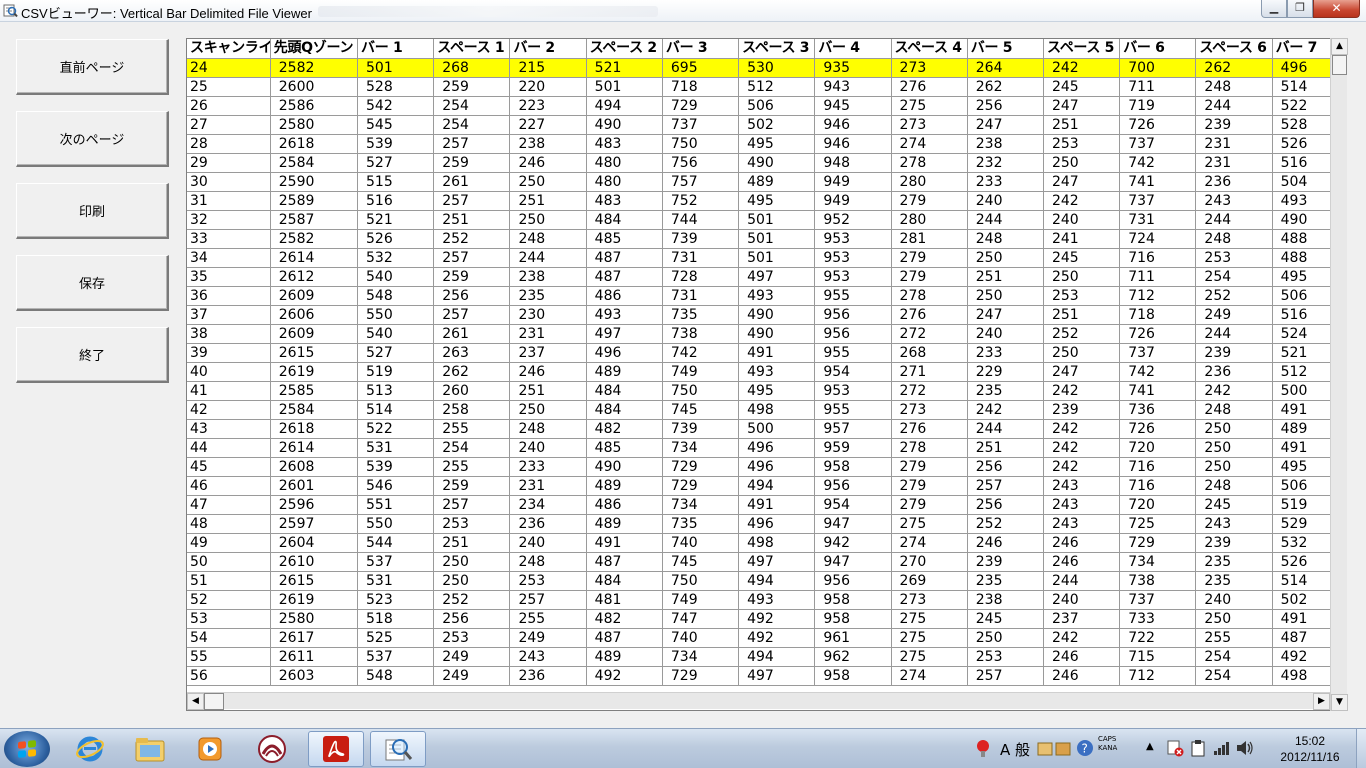 This screenshot has width=1366, height=768. I want to click on exit-button: 終了, so click(92, 355).